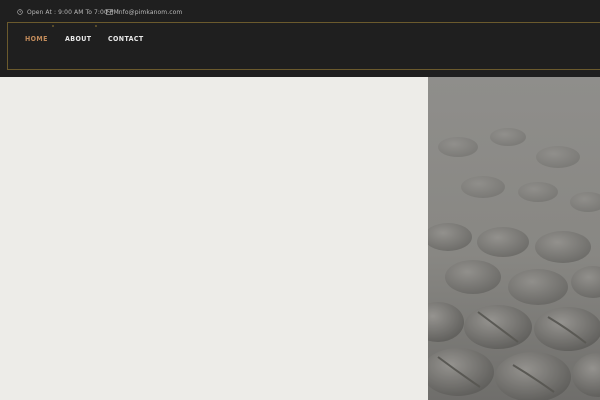  Describe the element at coordinates (300, 73) in the screenshot. I see `header-bottom-strip` at that location.